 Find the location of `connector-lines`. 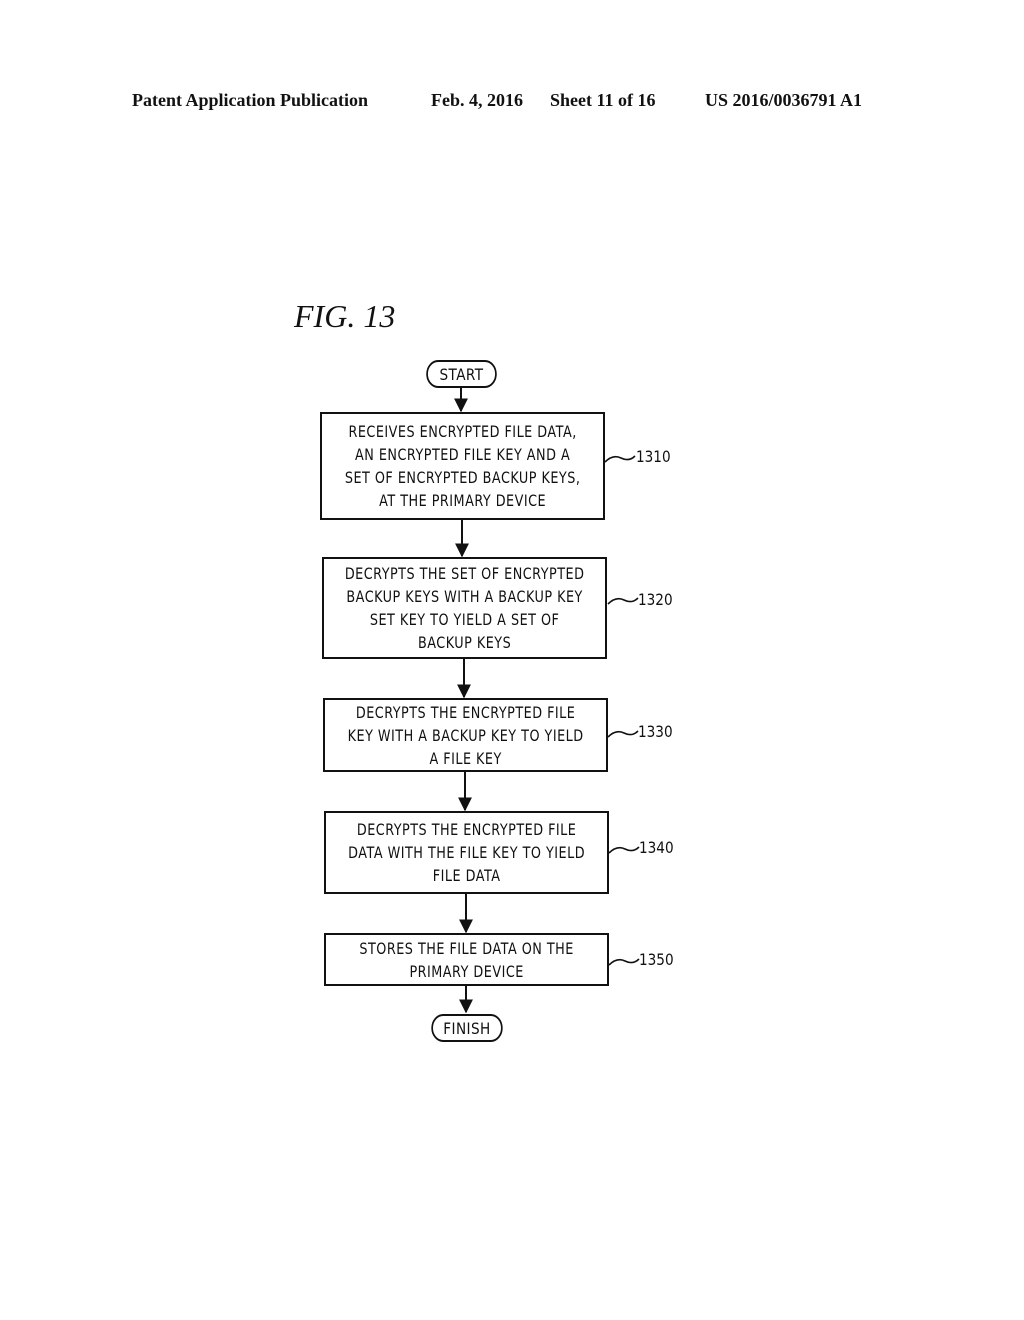

connector-lines is located at coordinates (547, 700).